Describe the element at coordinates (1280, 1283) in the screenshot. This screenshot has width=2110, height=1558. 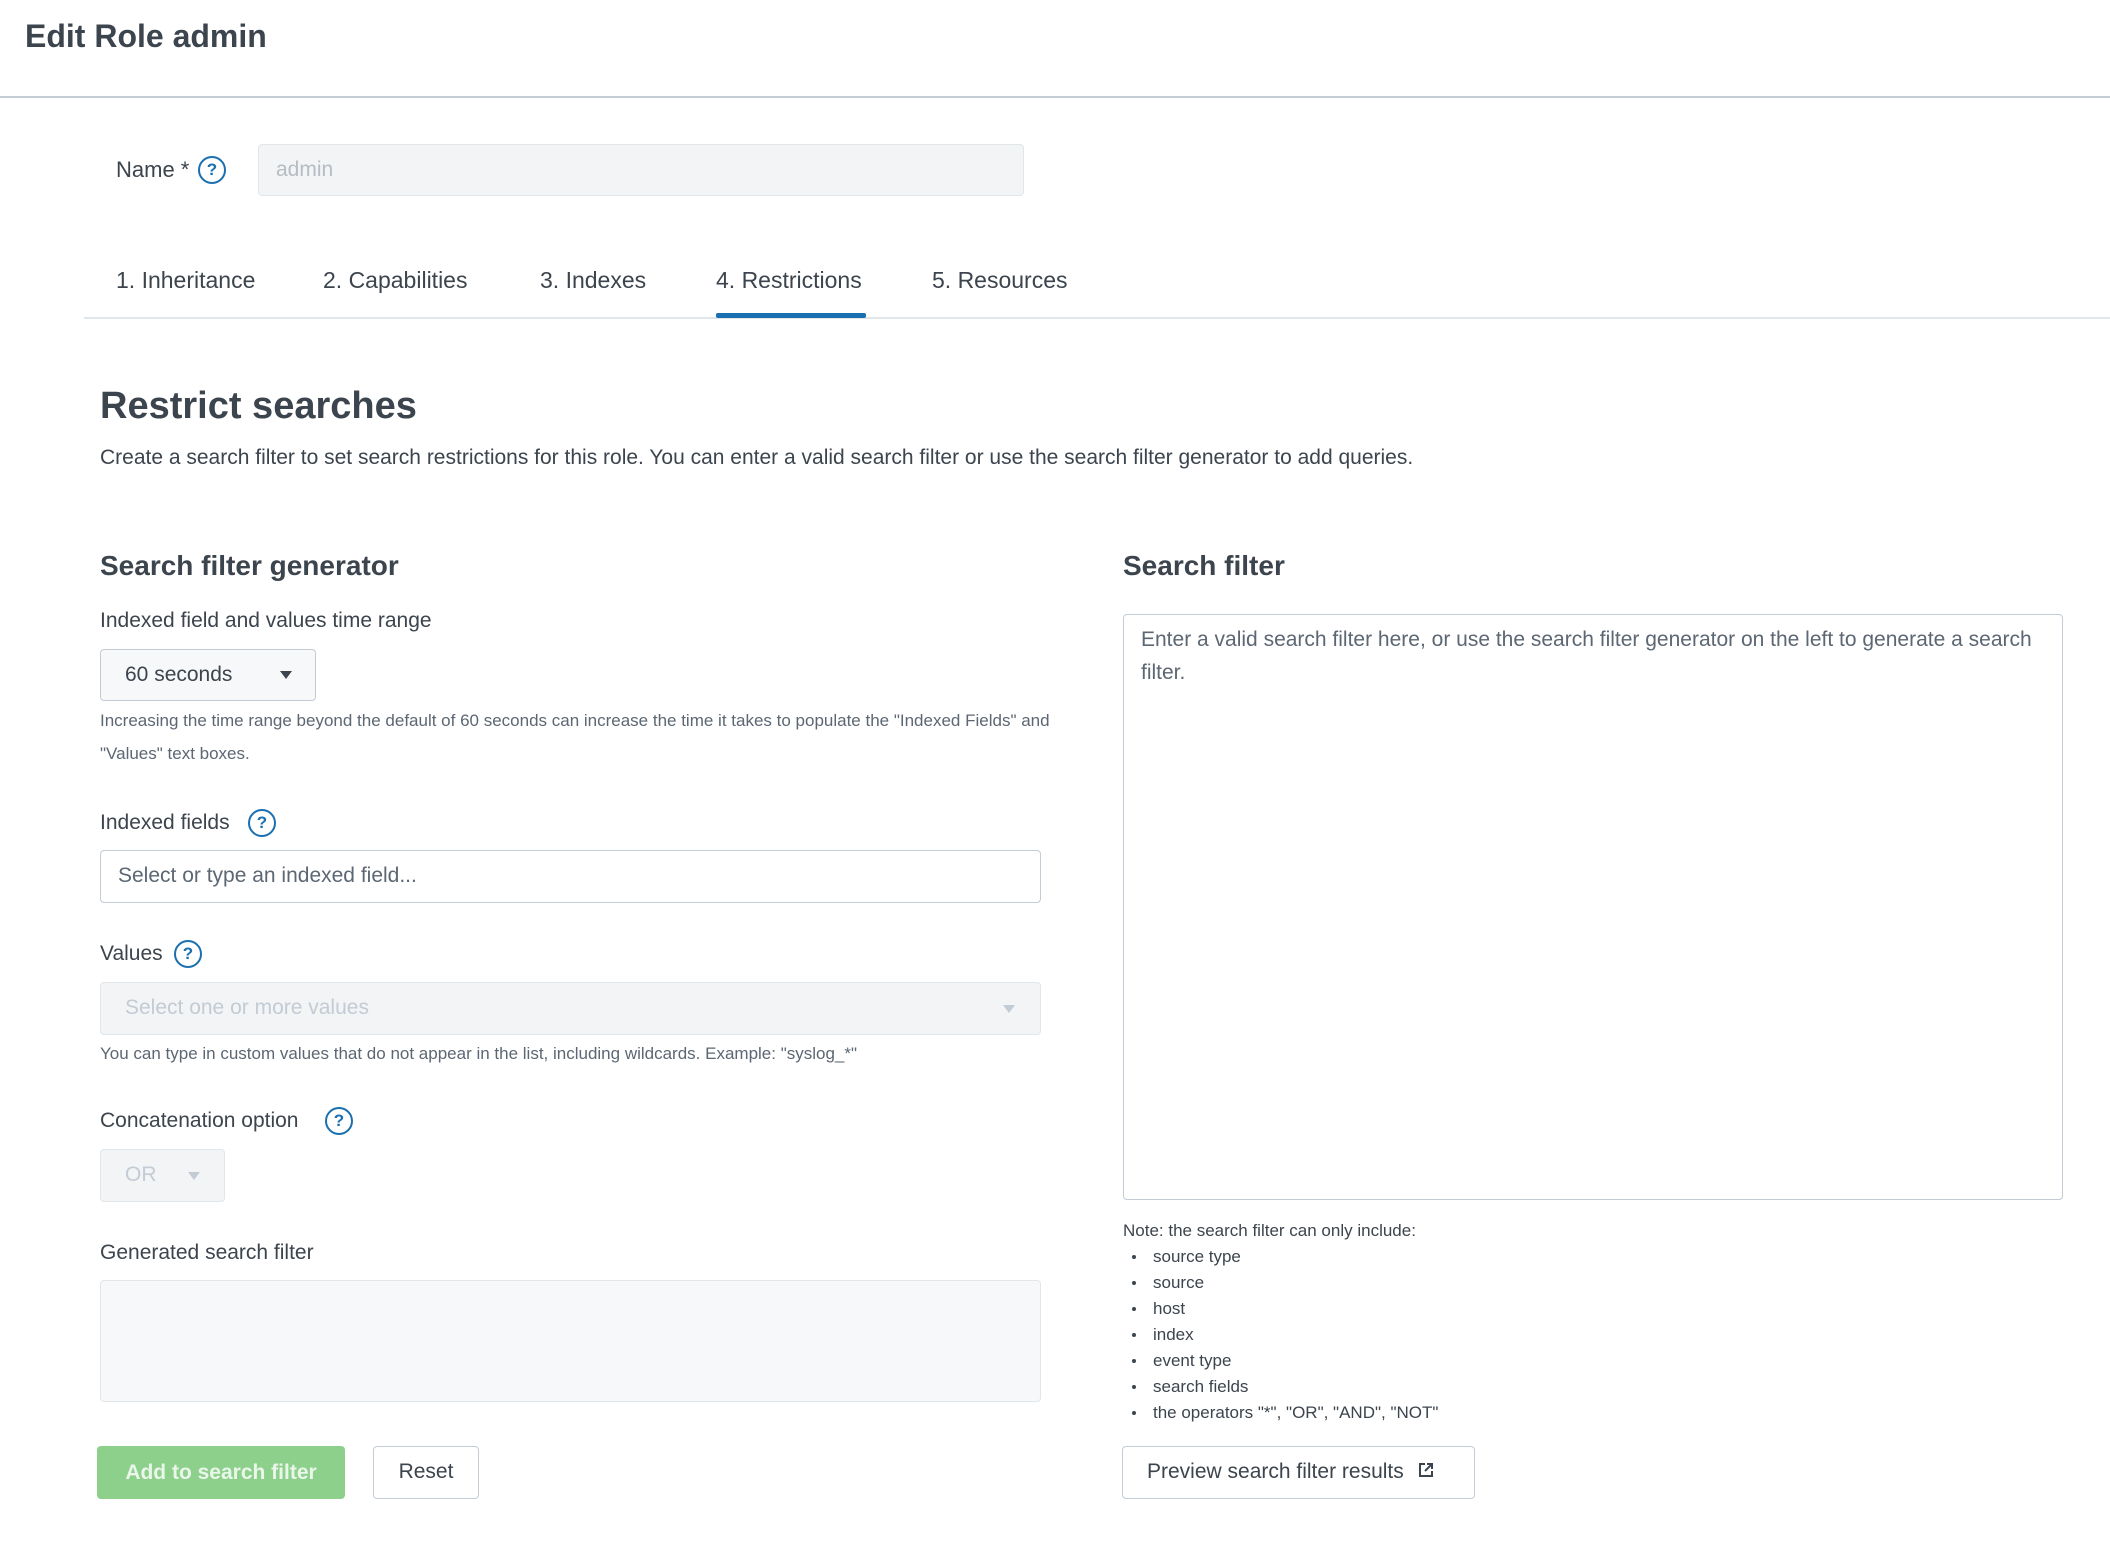
I see `list-item: source` at that location.